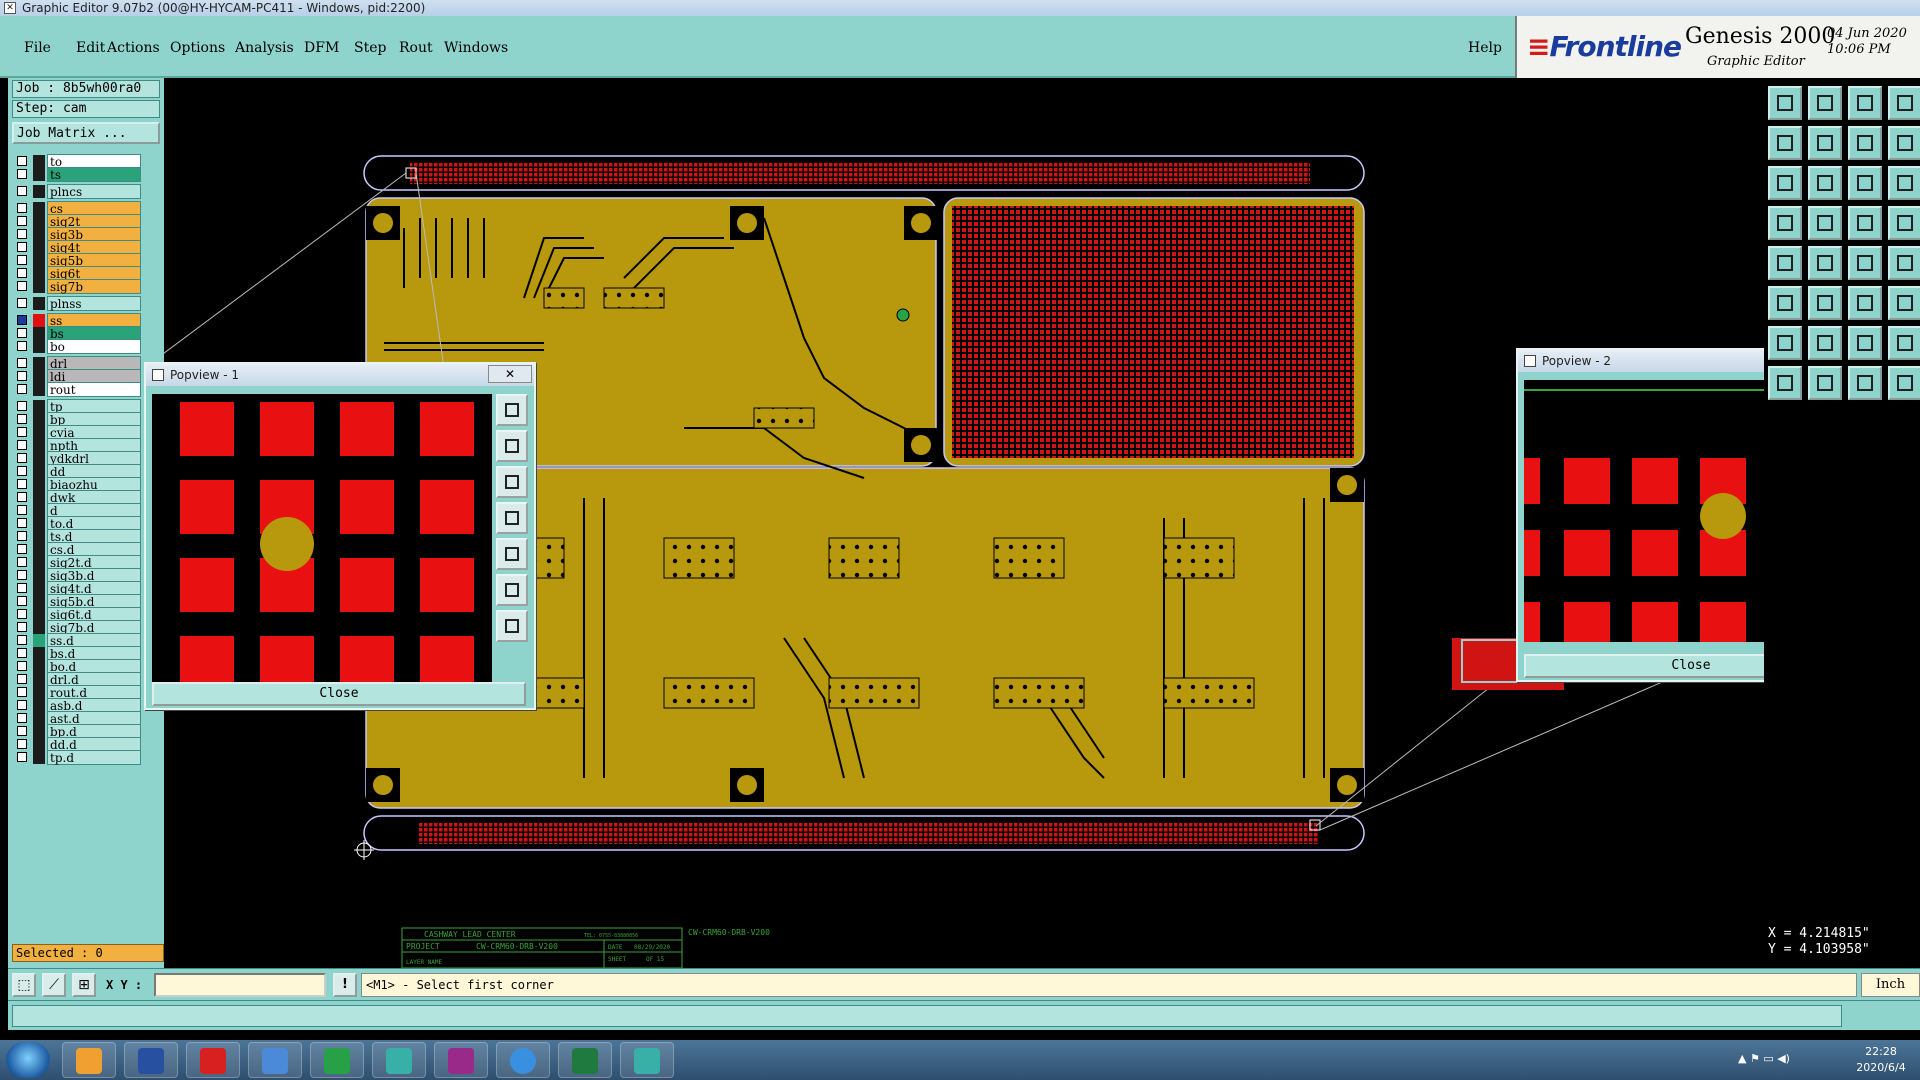  I want to click on menu-file: File, so click(37, 48).